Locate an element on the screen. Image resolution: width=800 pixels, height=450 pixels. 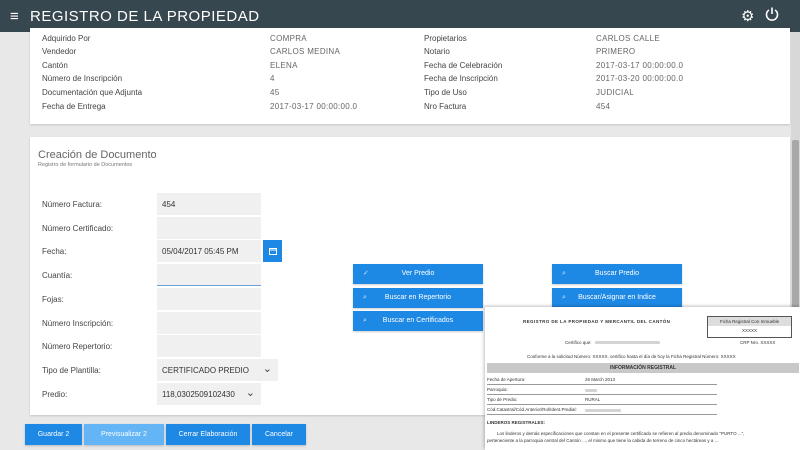
info-value: 26 March 2013 is located at coordinates (600, 379).